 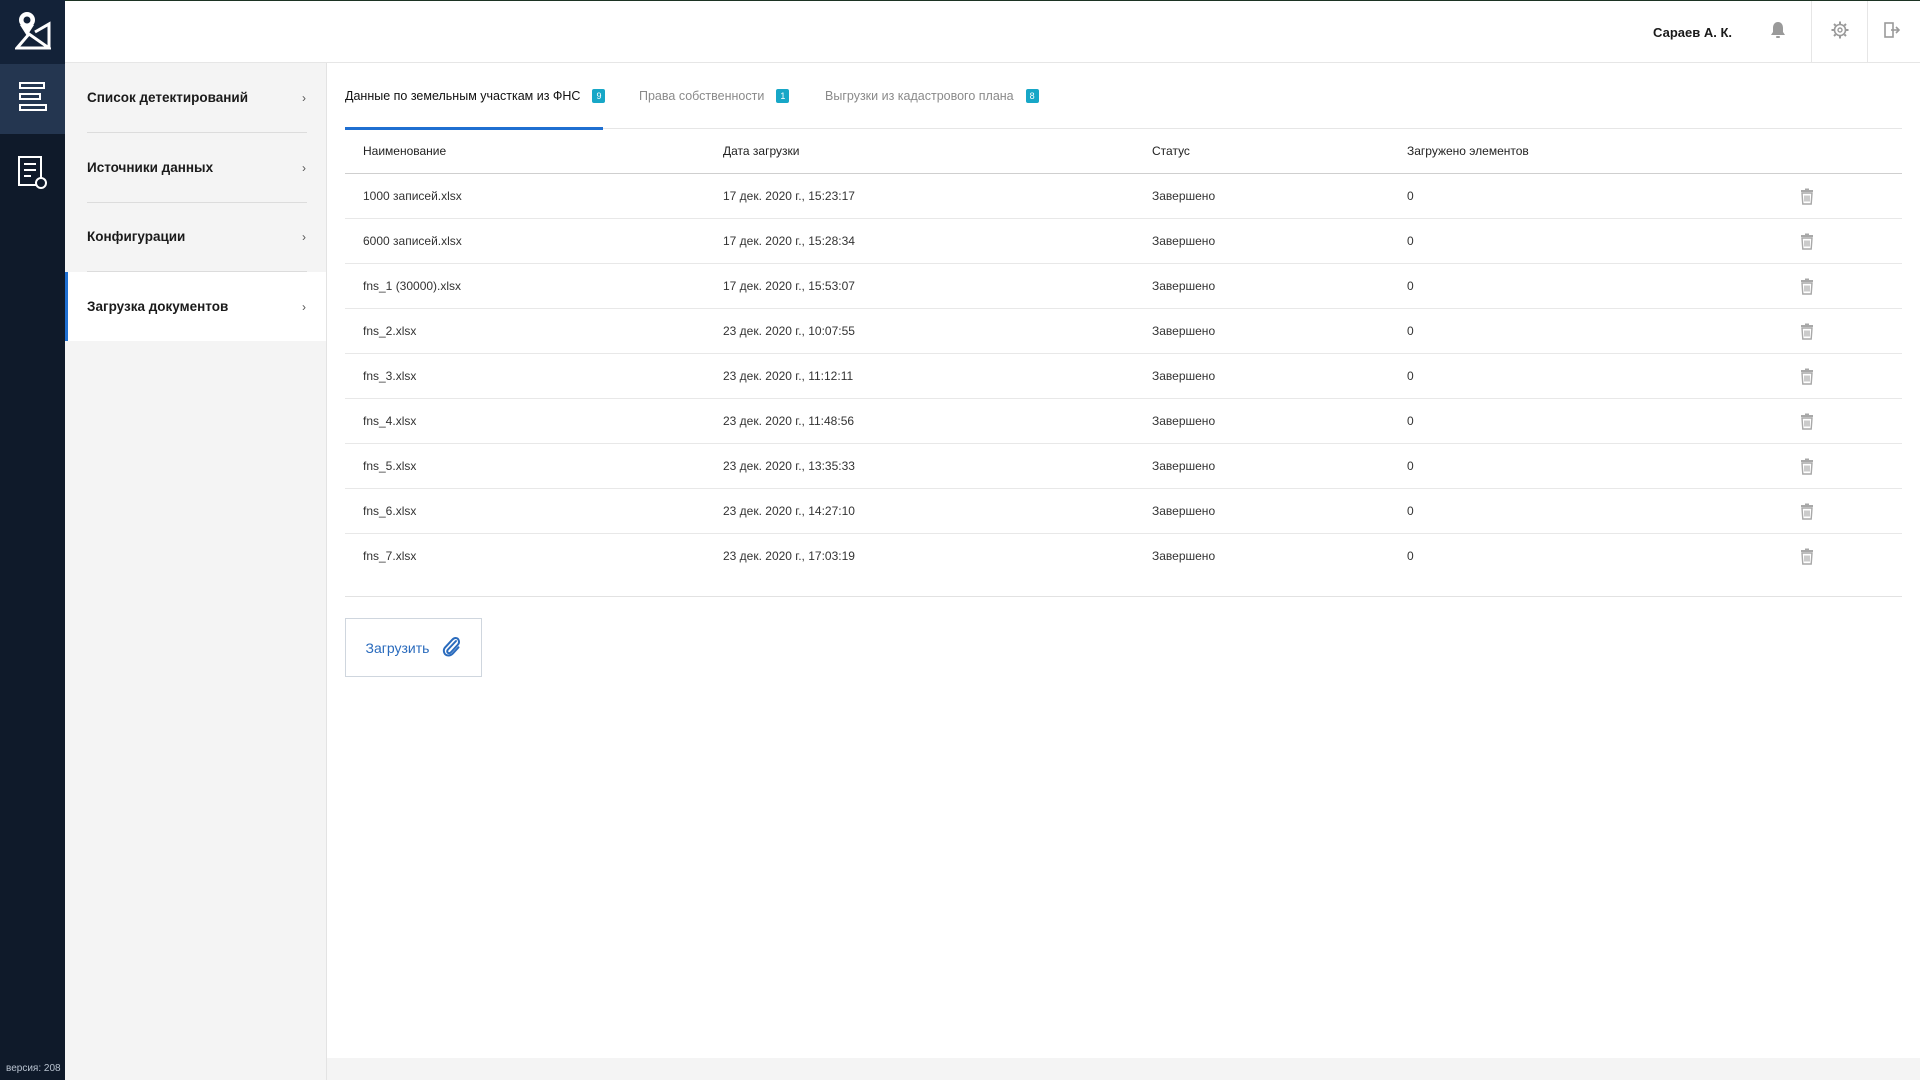 I want to click on sidebar-item-label: Загрузка документов, so click(x=158, y=306).